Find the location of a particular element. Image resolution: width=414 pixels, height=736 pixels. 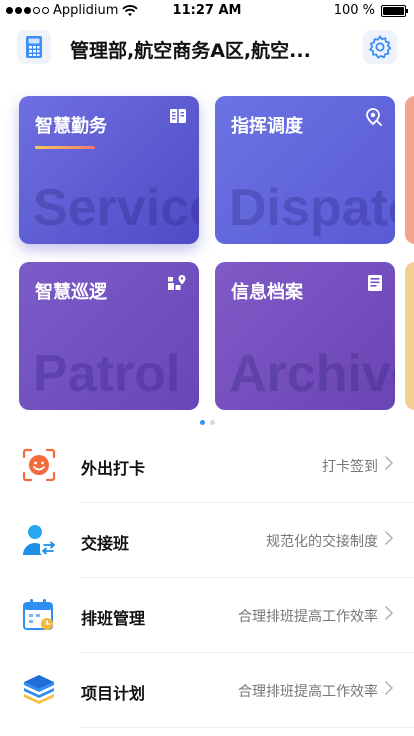

battery-percent: 100 % is located at coordinates (354, 10).